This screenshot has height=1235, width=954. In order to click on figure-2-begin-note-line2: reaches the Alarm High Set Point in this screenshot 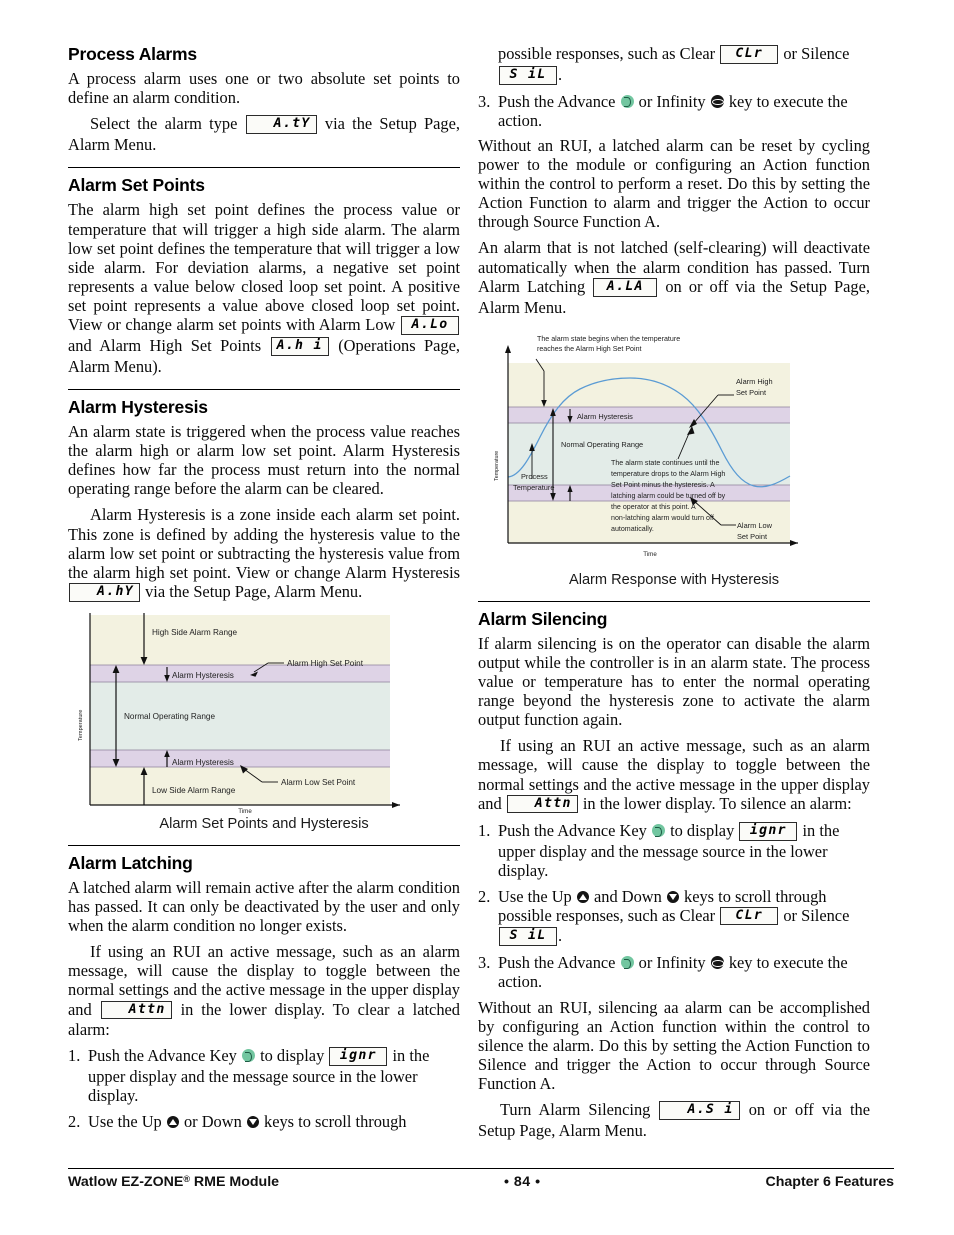, I will do `click(589, 349)`.